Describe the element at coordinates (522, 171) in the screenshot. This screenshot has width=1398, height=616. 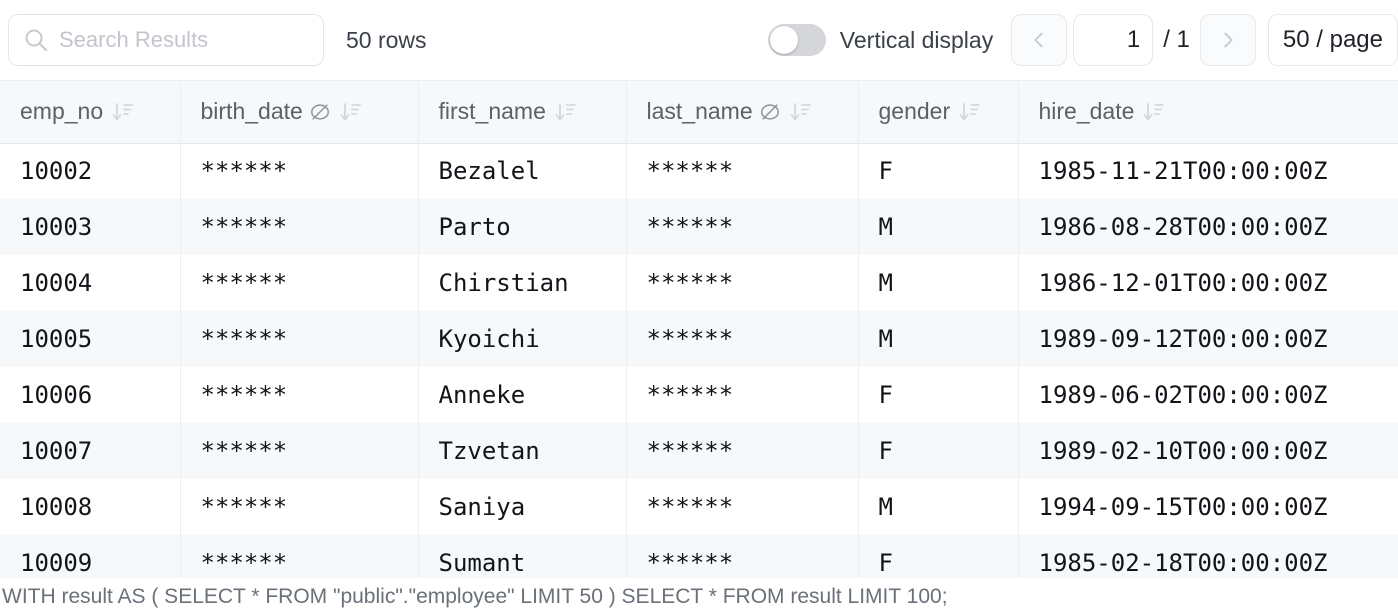
I see `cell-first_name: Bezalel` at that location.